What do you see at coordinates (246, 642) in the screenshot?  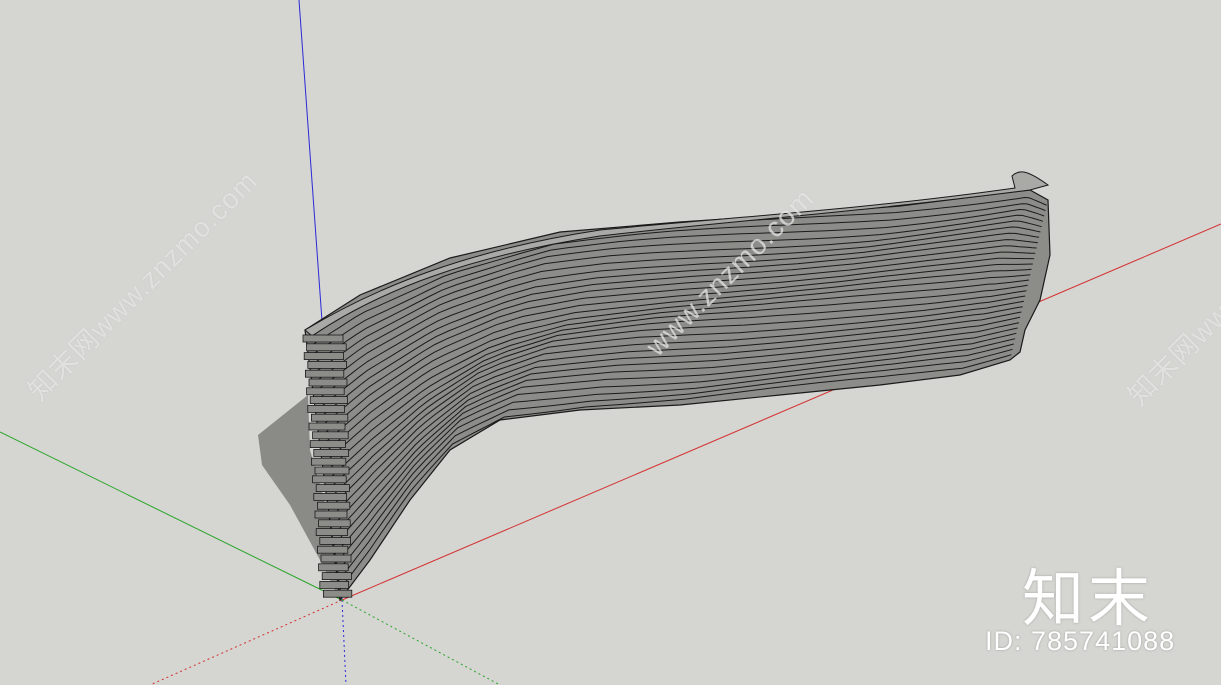 I see `x-axis-negative` at bounding box center [246, 642].